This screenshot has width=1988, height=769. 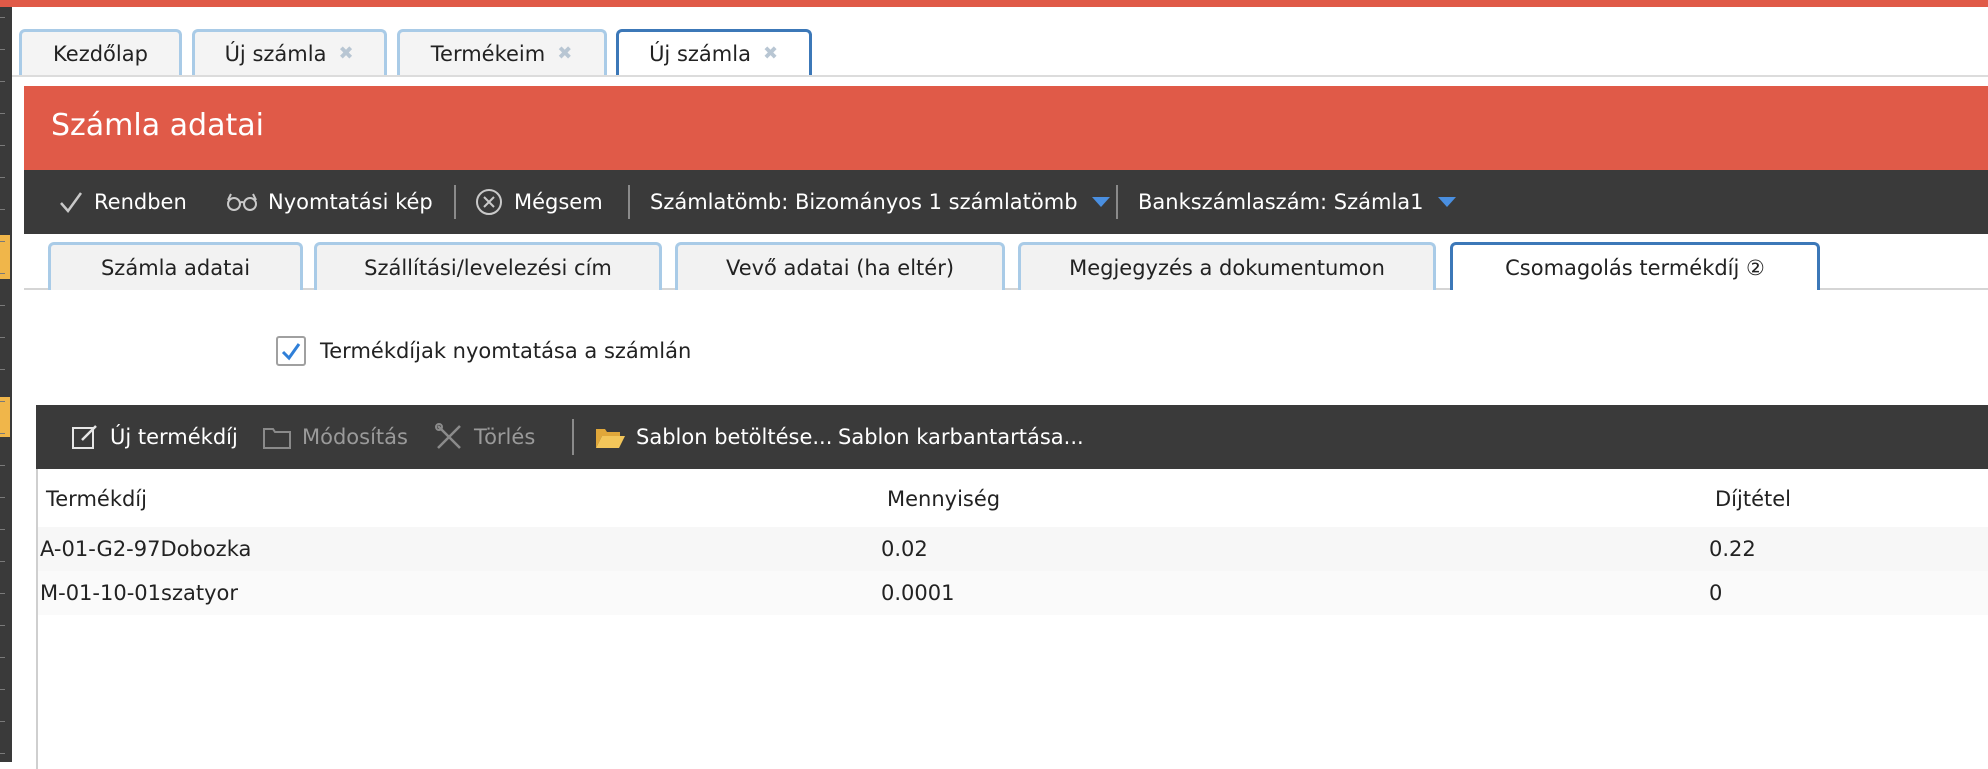 I want to click on tab-home: Kezdőlap, so click(x=100, y=52).